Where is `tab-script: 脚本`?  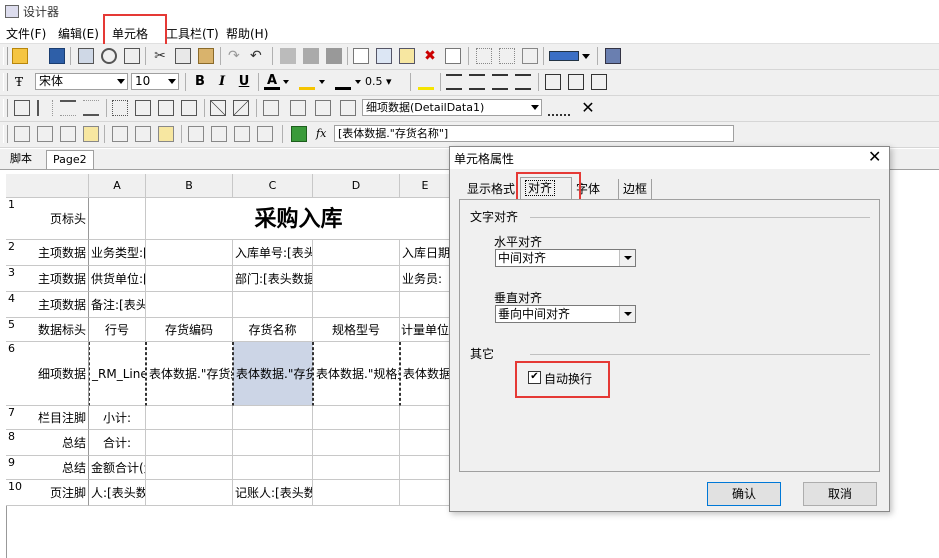
tab-script: 脚本 is located at coordinates (21, 159).